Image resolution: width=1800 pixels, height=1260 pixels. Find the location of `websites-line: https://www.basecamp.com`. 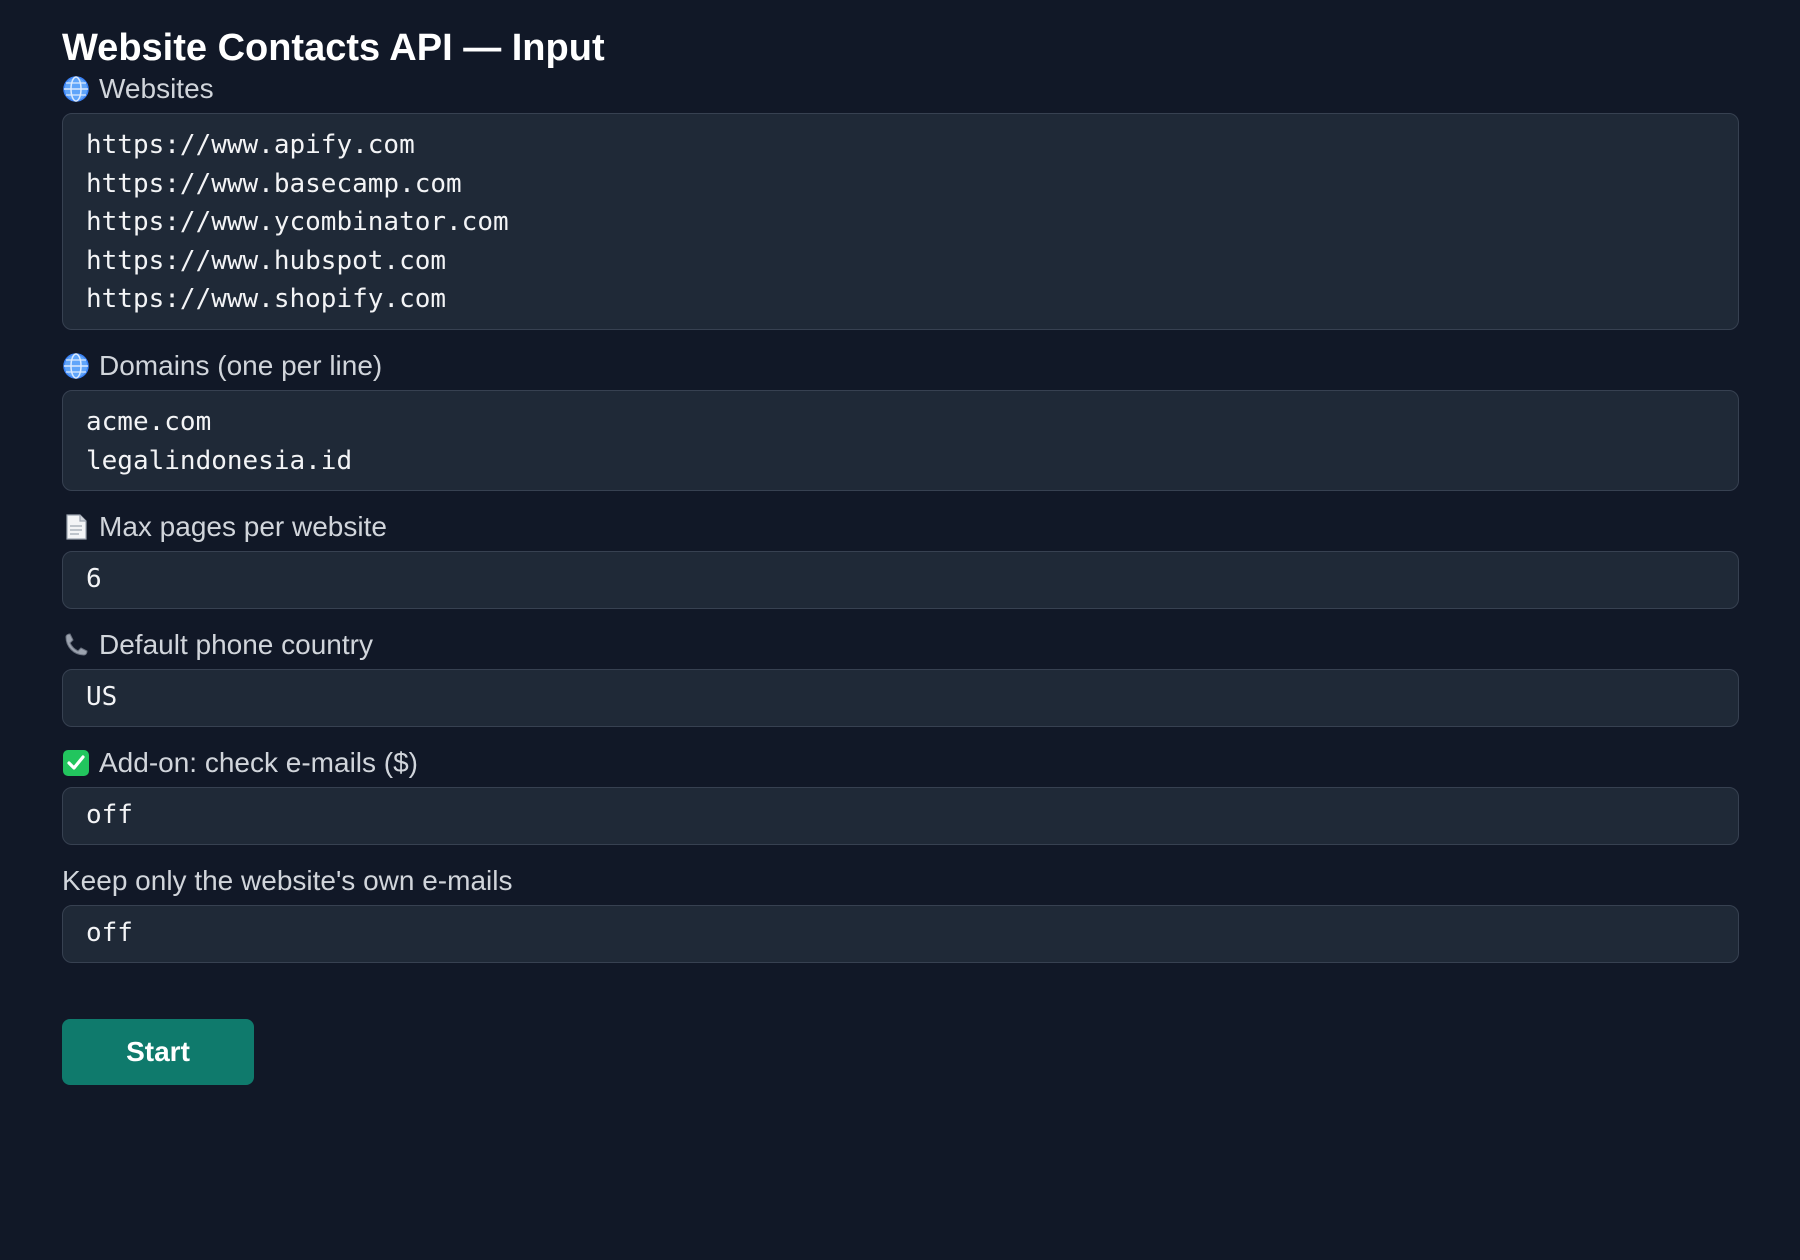

websites-line: https://www.basecamp.com is located at coordinates (274, 183).